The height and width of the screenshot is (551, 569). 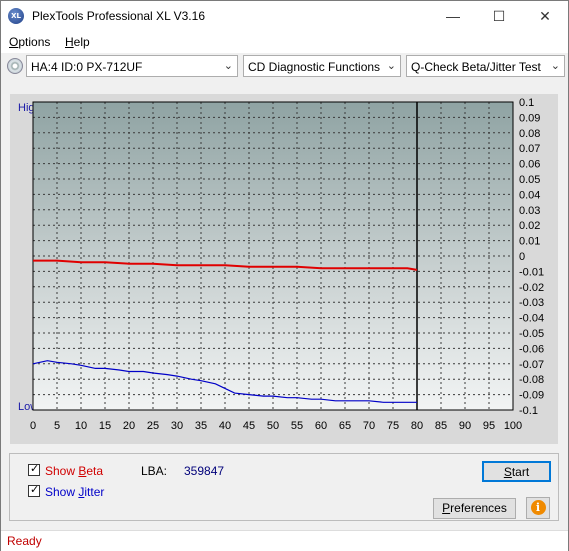 I want to click on window-title: PlexTools Professional XL V3.16, so click(x=118, y=16).